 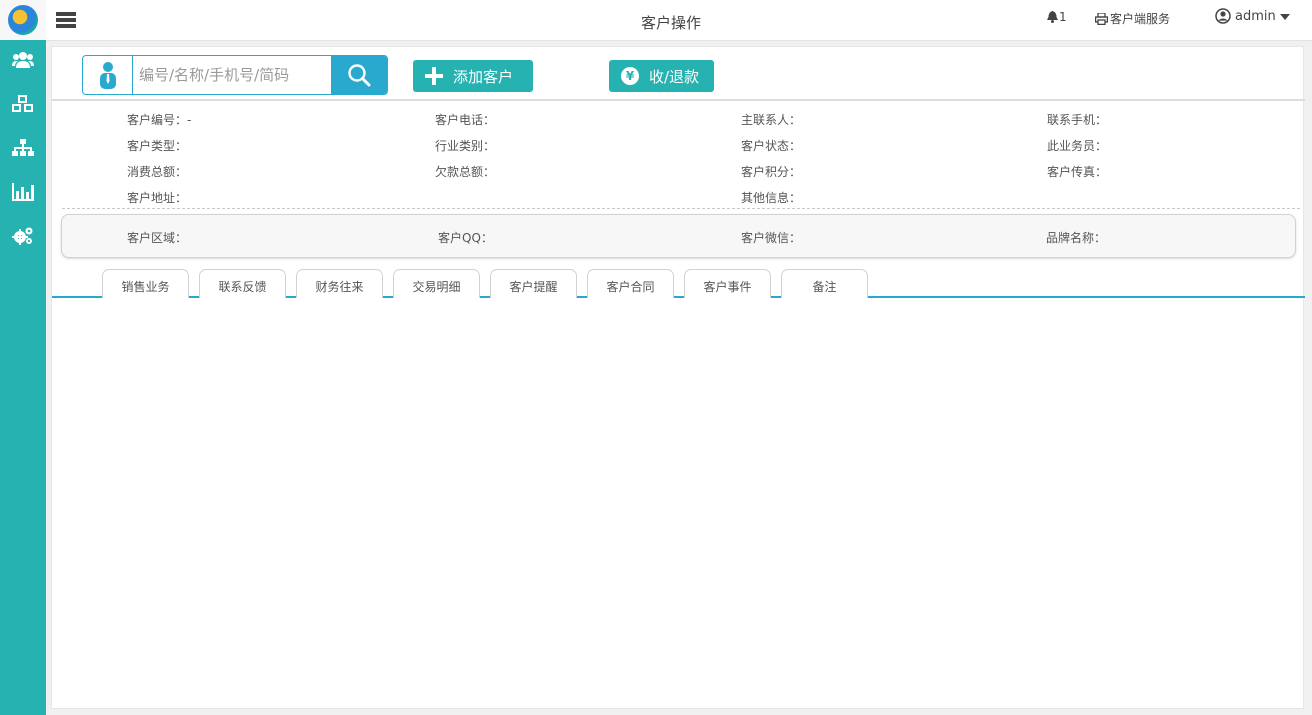 What do you see at coordinates (630, 76) in the screenshot?
I see `yen-icon: ¥` at bounding box center [630, 76].